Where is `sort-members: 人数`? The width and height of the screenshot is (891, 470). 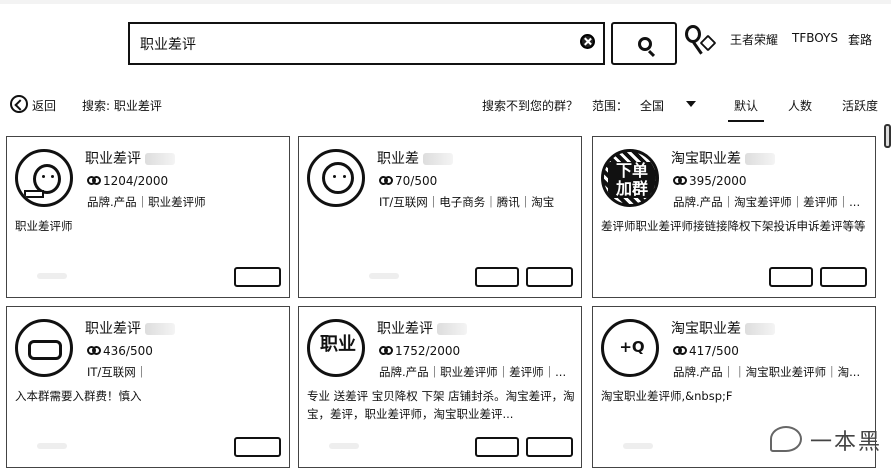 sort-members: 人数 is located at coordinates (800, 105).